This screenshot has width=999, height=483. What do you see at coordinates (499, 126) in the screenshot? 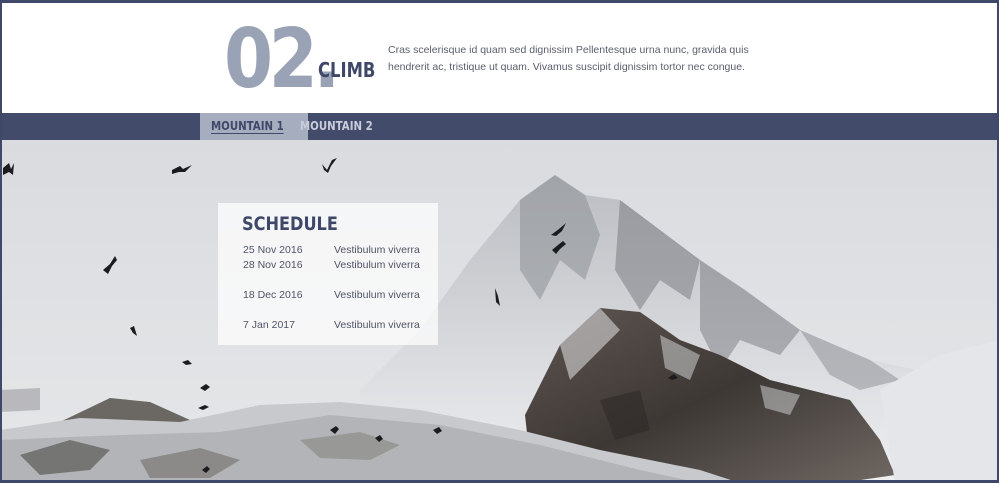
I see `tab-bar: MOUNTAIN 1 MOUNTAIN 2` at bounding box center [499, 126].